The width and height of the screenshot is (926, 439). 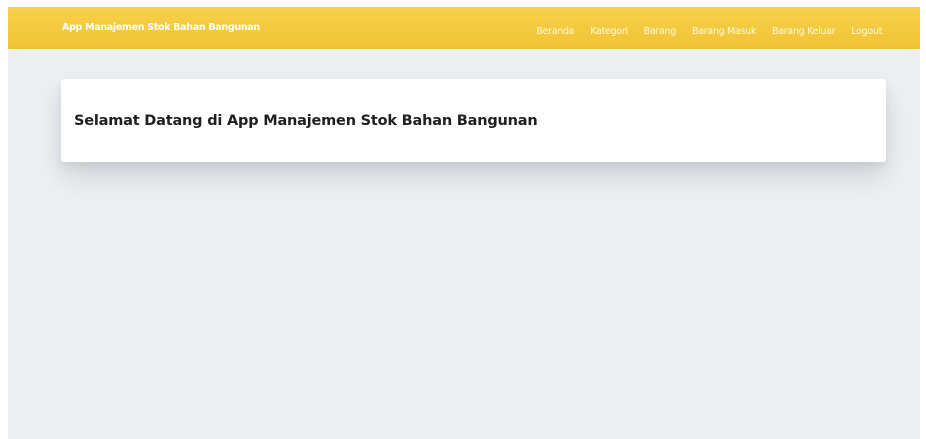 I want to click on nav-item-barang-masuk: Barang Masuk, so click(x=716, y=31).